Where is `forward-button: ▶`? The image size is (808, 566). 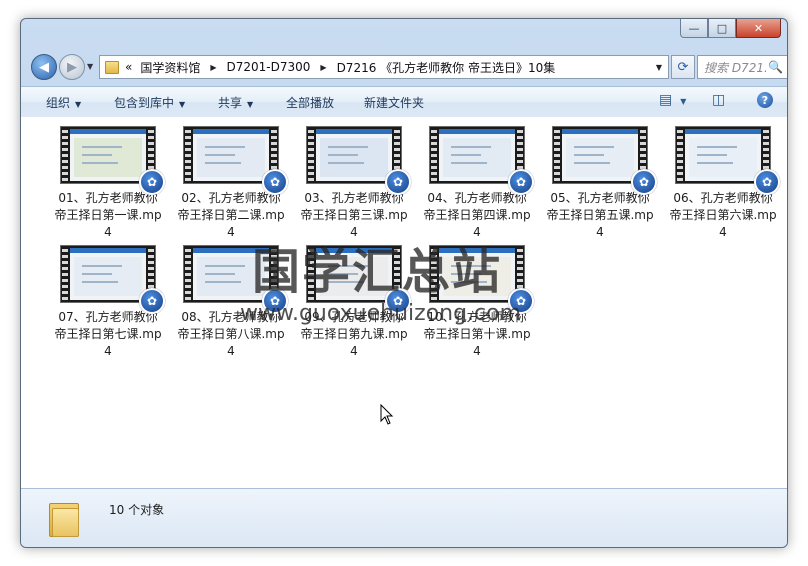 forward-button: ▶ is located at coordinates (72, 67).